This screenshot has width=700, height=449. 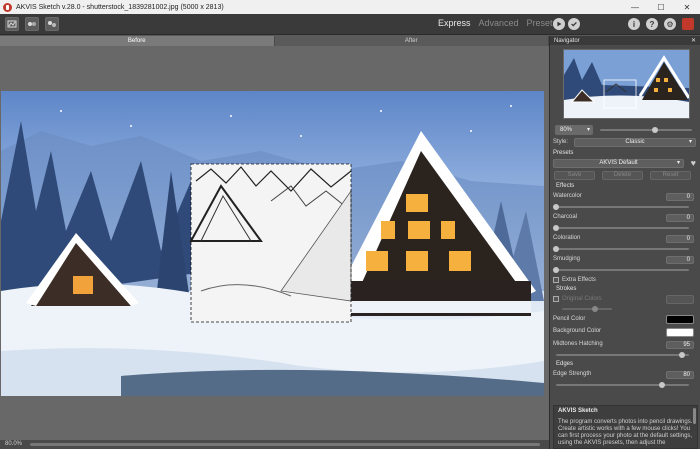 I want to click on edge-strength-slider-row, so click(x=625, y=385).